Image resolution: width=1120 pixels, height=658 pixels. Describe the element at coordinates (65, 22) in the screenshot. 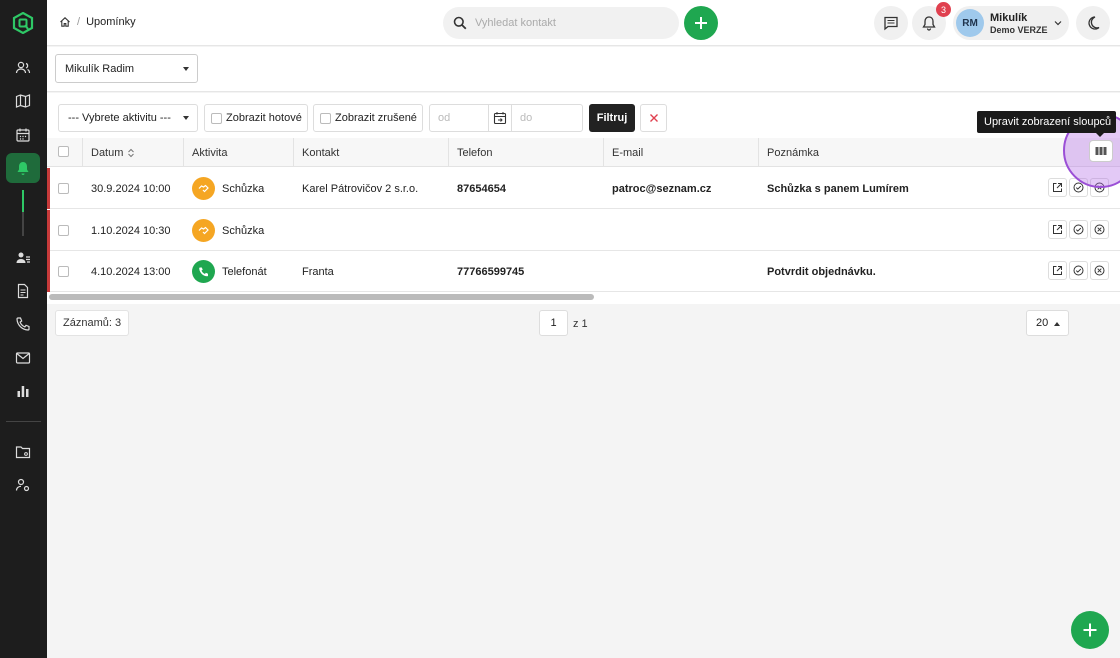

I see `home-icon` at that location.